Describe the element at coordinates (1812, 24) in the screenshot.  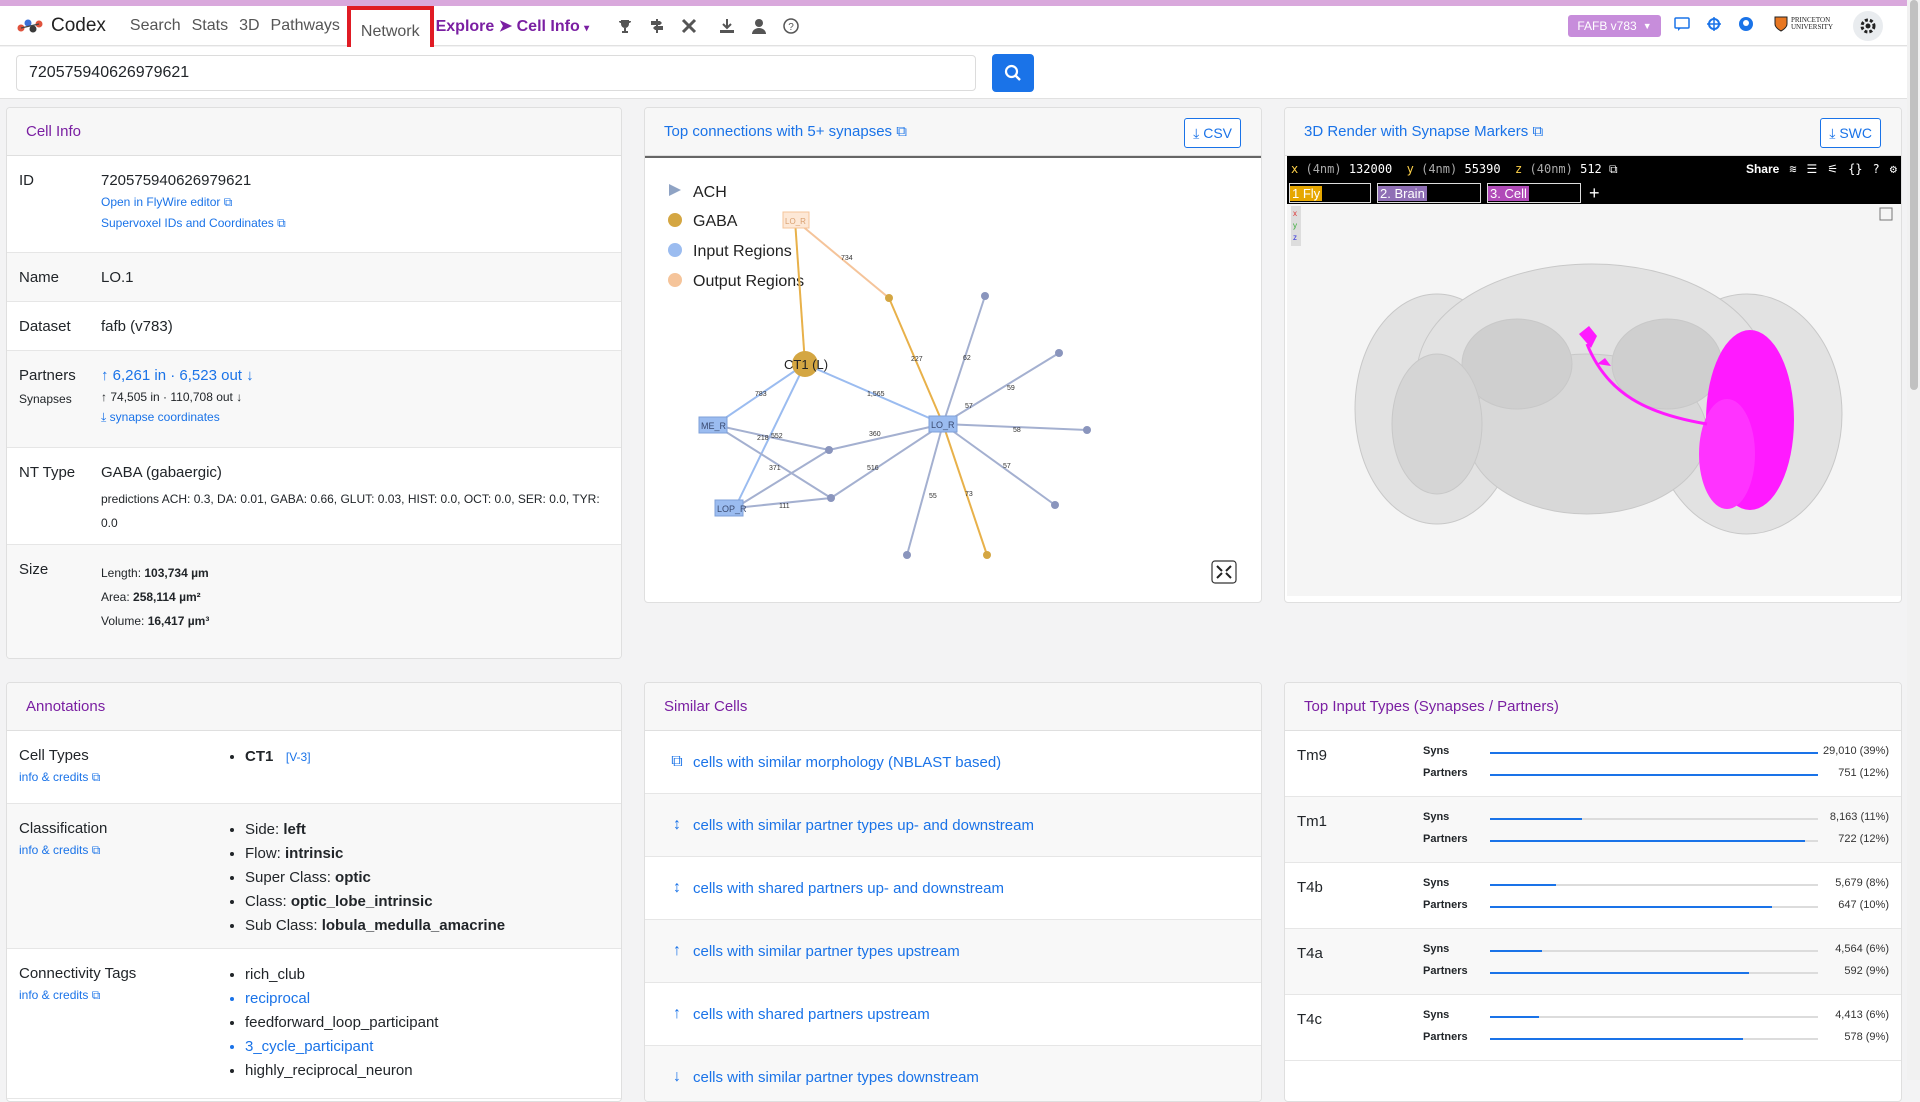
I see `princeton-logo: PRINCETON UNIVERSITY` at that location.